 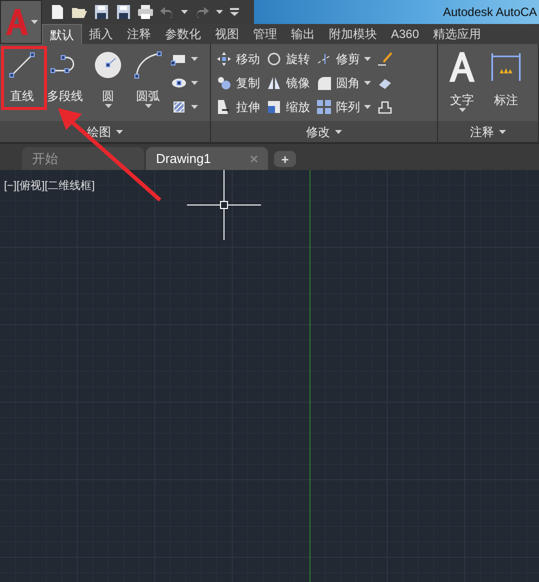 I want to click on ribbon-tool-button: 文字, so click(x=462, y=79).